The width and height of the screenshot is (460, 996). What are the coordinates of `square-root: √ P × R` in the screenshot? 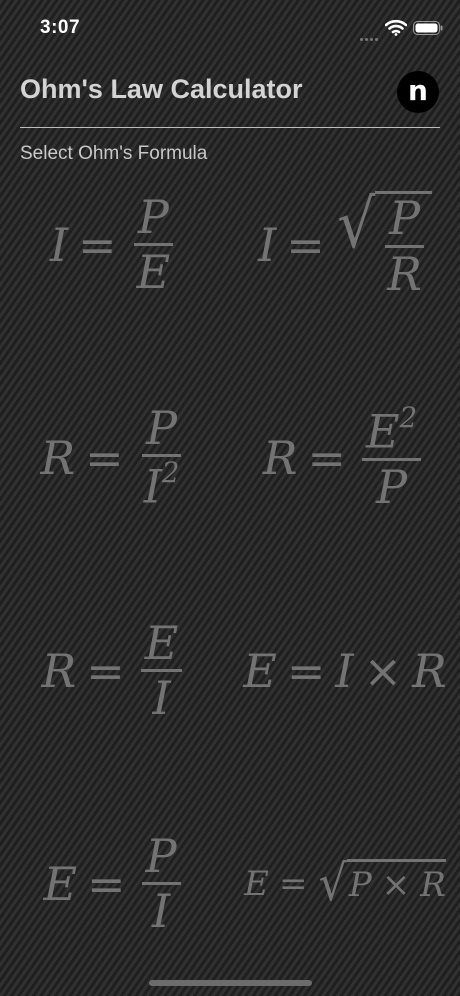 It's located at (381, 882).